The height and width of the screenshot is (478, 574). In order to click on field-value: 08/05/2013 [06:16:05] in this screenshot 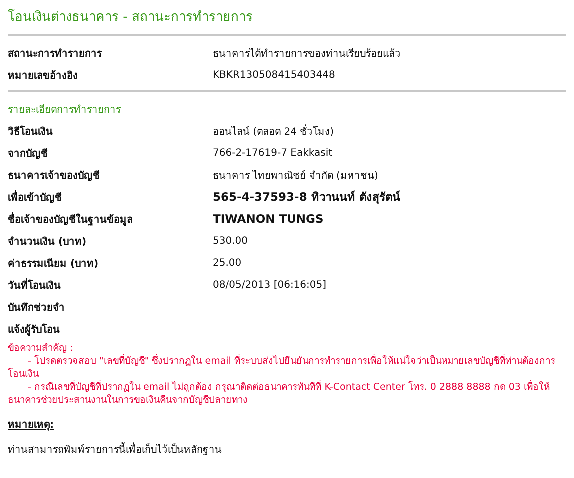, I will do `click(270, 285)`.